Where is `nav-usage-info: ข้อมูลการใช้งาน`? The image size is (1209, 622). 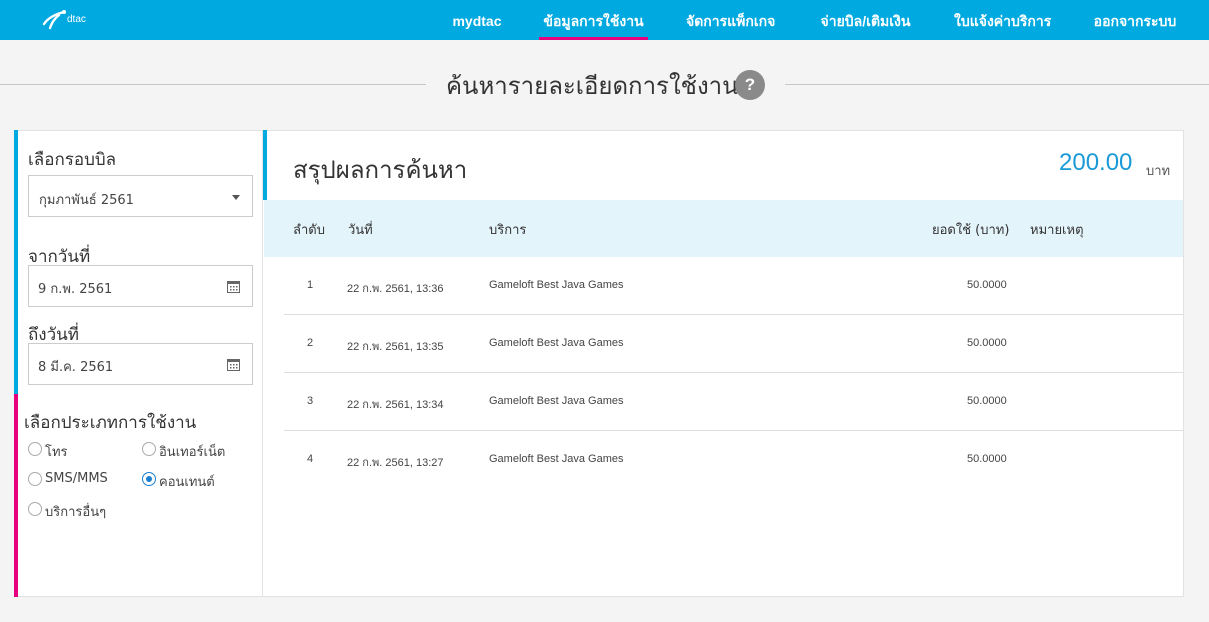 nav-usage-info: ข้อมูลการใช้งาน is located at coordinates (593, 20).